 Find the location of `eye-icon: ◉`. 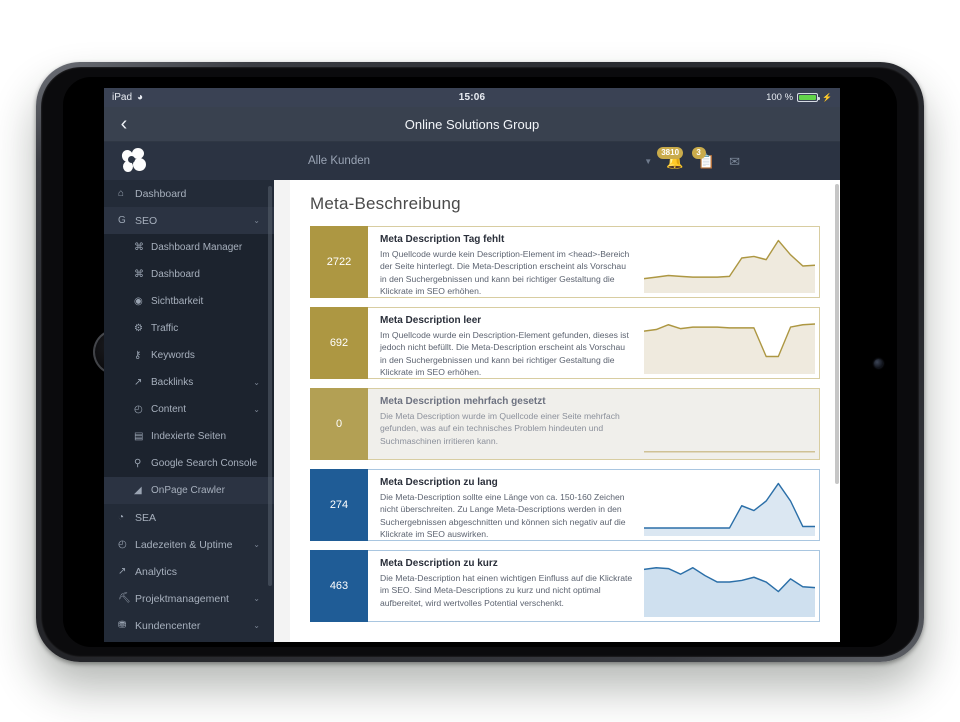

eye-icon: ◉ is located at coordinates (138, 301).